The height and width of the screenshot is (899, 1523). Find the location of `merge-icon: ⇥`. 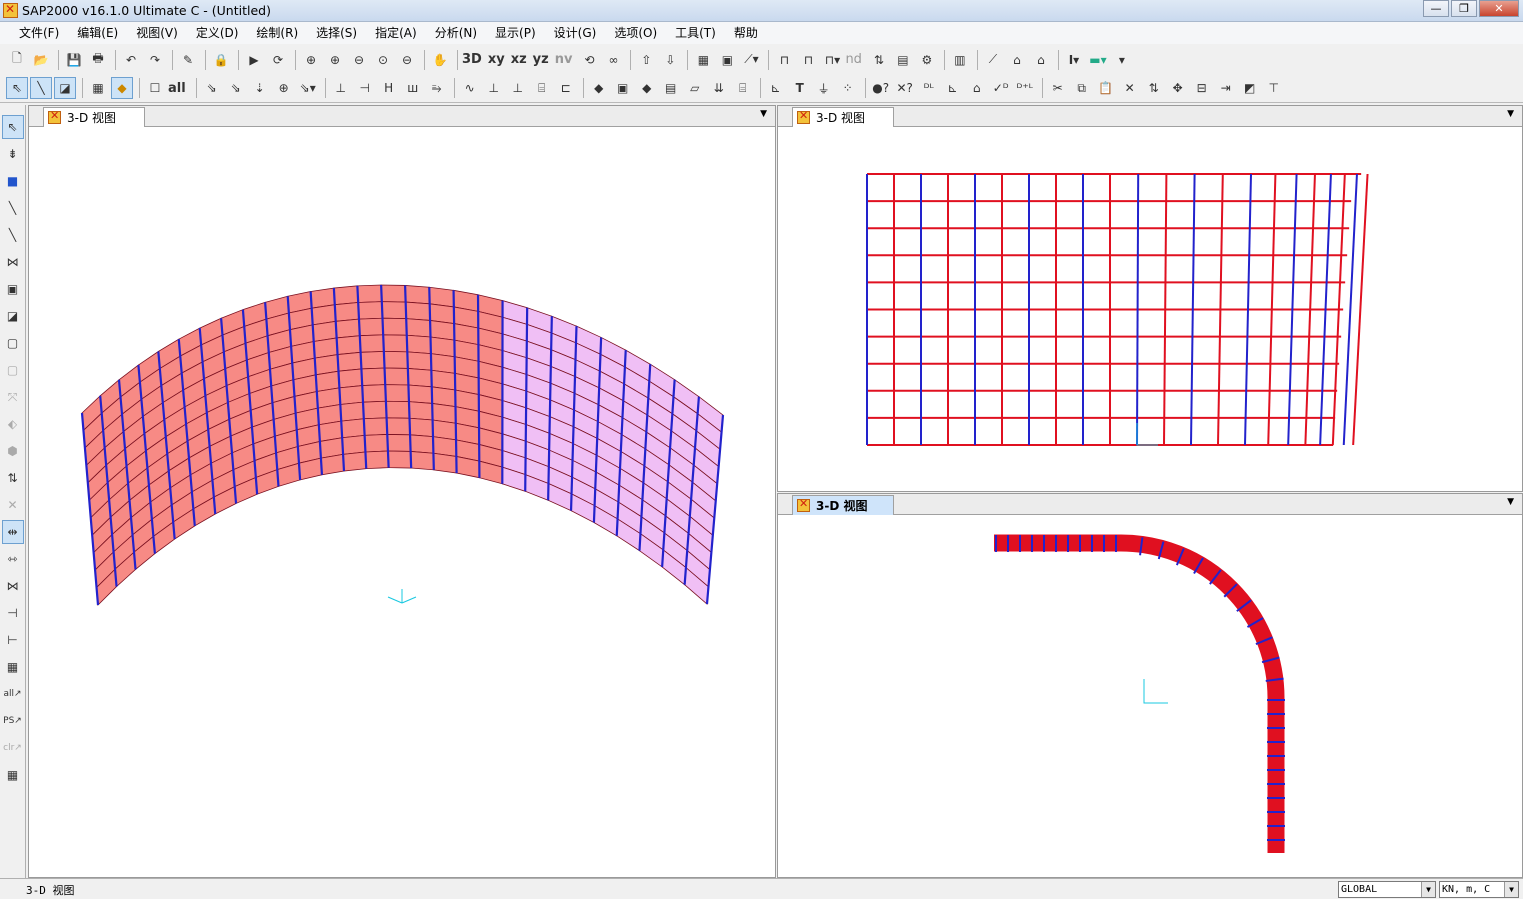

merge-icon: ⇥ is located at coordinates (1226, 88).